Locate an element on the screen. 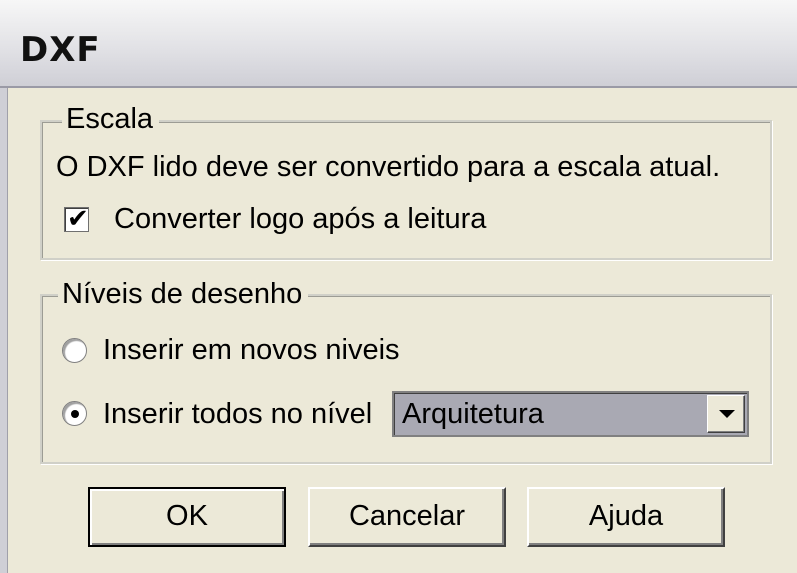 This screenshot has height=573, width=797. cancel-button: Cancelar is located at coordinates (407, 517).